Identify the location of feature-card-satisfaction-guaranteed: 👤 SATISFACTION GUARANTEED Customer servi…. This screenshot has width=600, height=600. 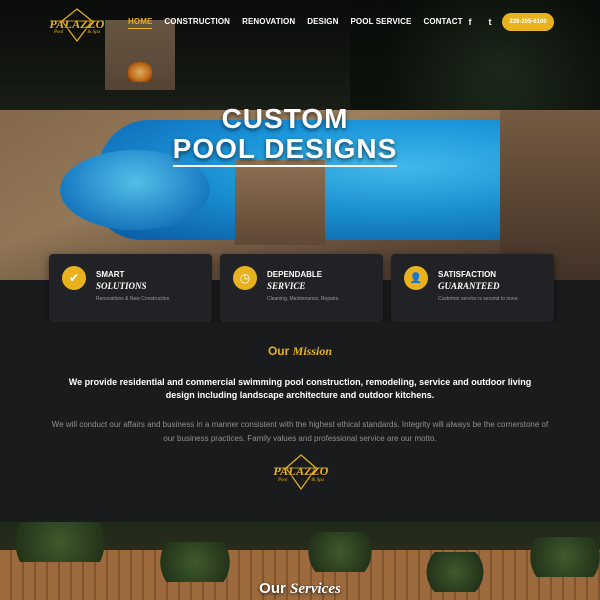
(472, 288).